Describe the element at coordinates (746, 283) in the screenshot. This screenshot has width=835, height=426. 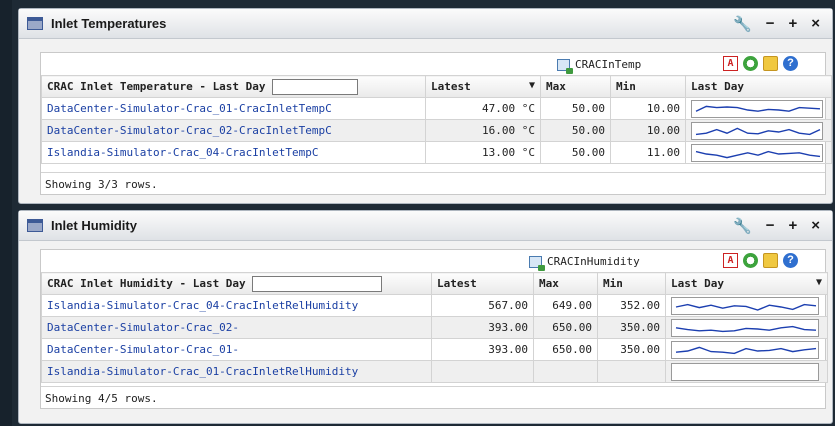
I see `column-header-last-day: Last Day ▼` at that location.